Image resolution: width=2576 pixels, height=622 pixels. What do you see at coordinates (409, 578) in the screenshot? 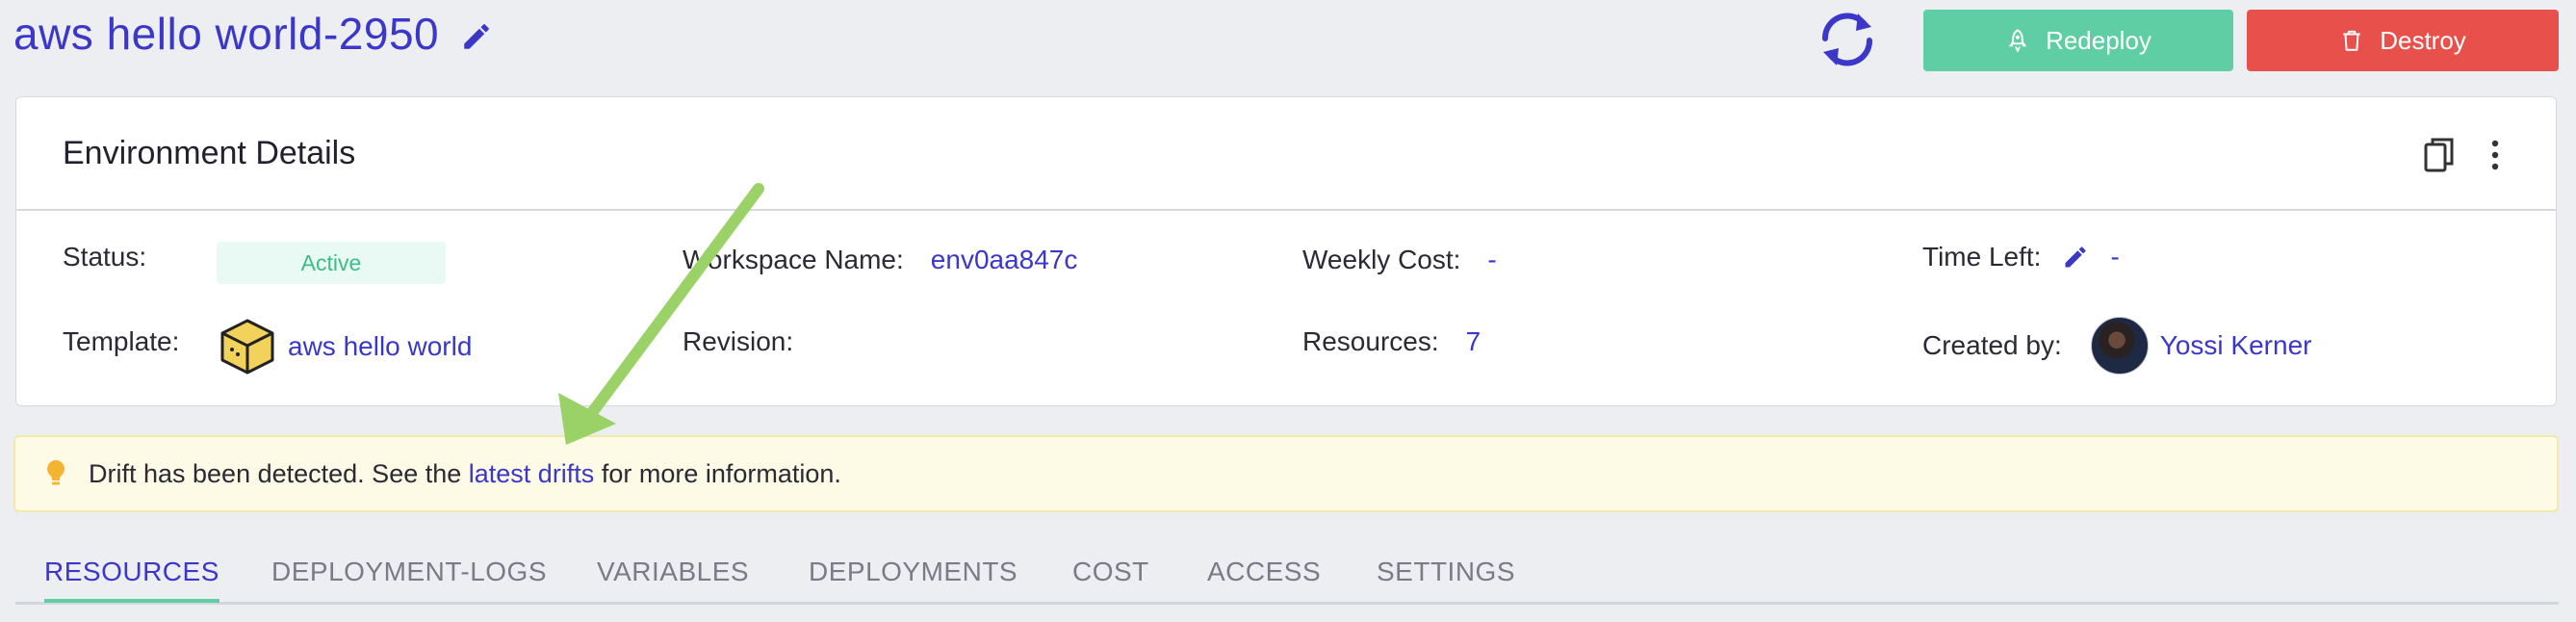
I see `tab-deployment-logs: DEPLOYMENT-LOGS` at bounding box center [409, 578].